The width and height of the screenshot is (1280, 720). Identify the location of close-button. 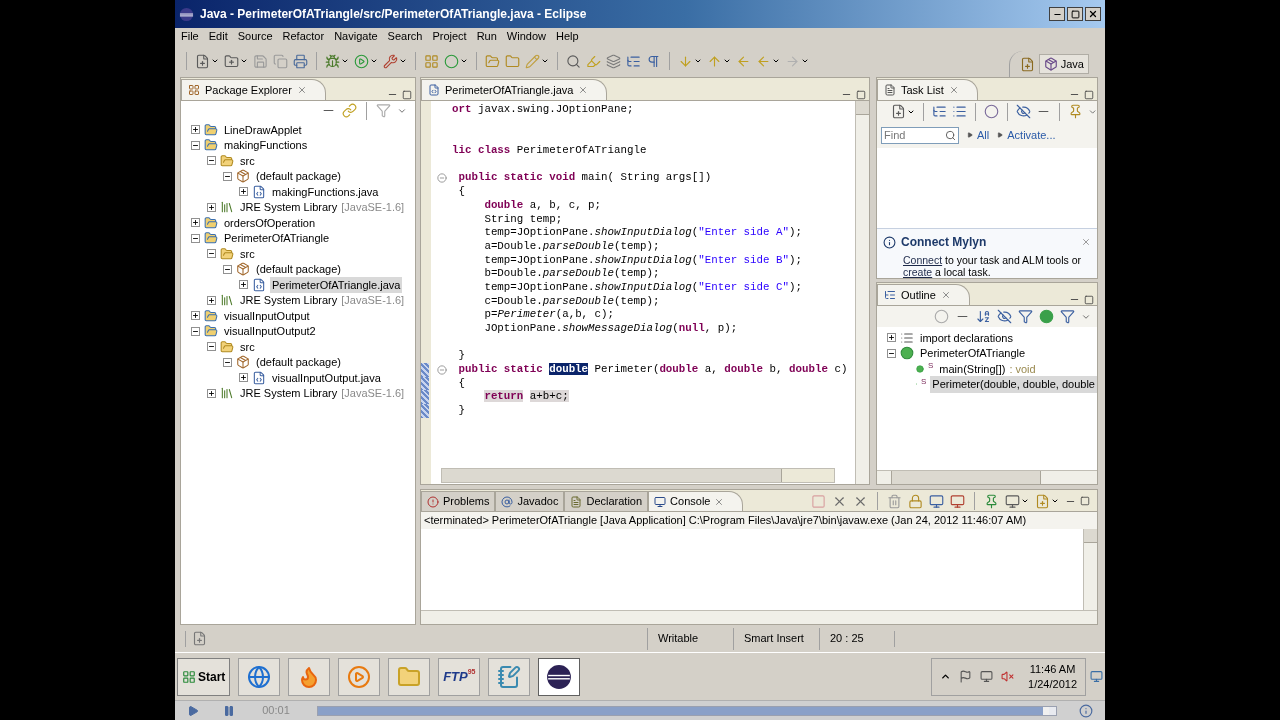
(1093, 14).